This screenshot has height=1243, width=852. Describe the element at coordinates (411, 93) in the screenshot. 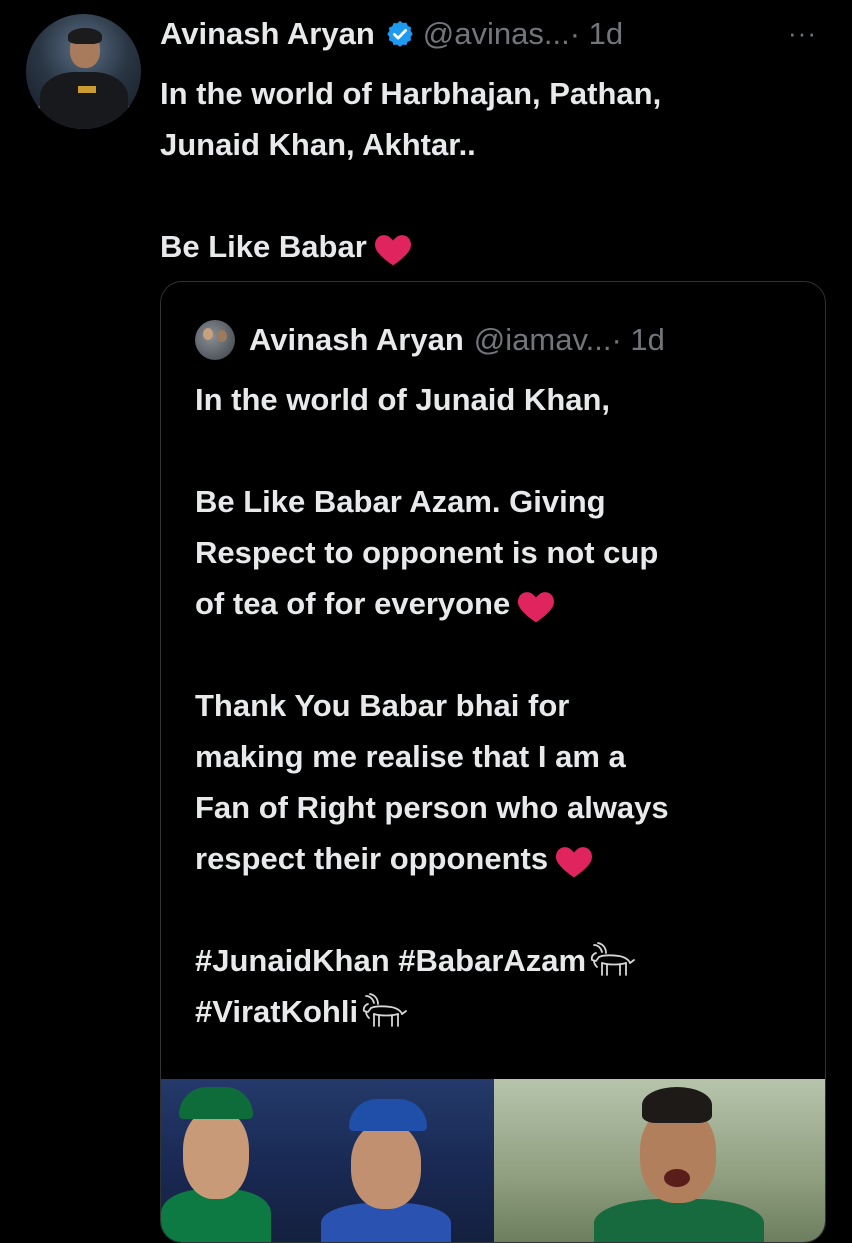

I see `tweet-text-line: In the world of Harbhajan, Pathan,` at that location.